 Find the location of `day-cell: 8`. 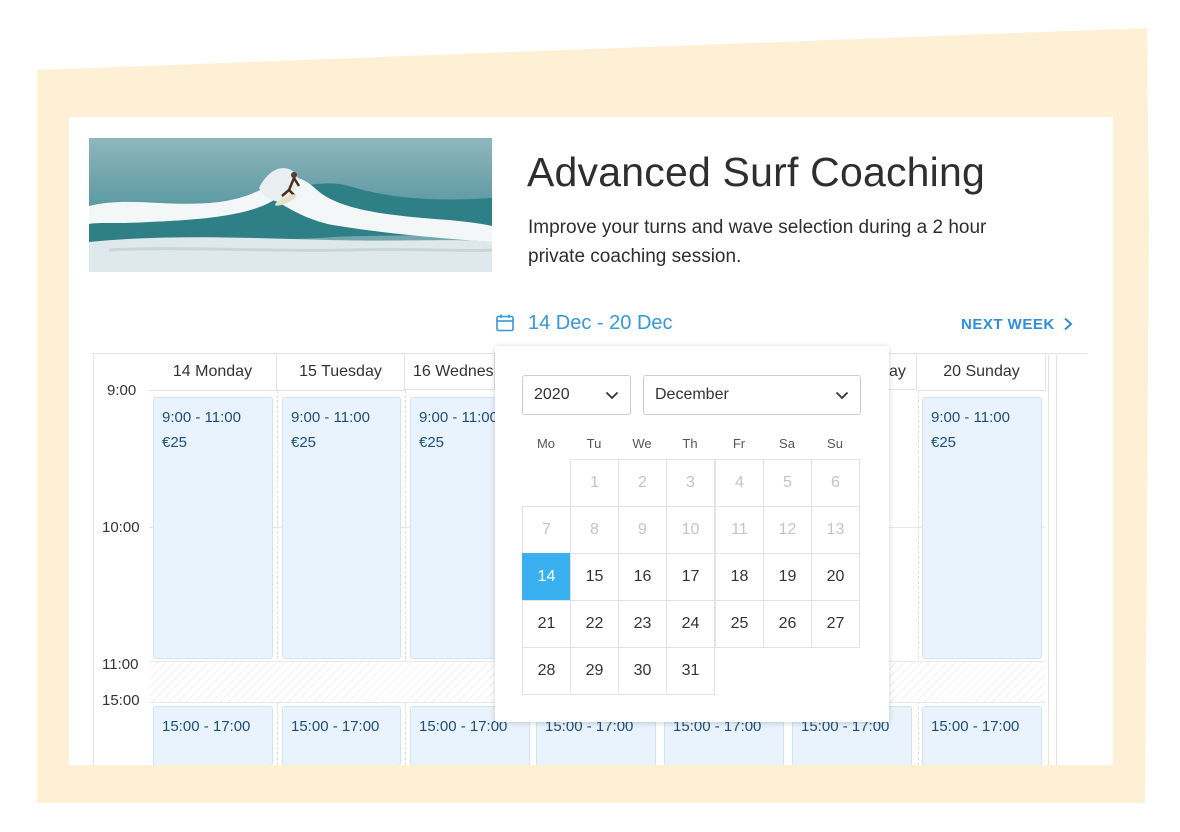

day-cell: 8 is located at coordinates (594, 530).